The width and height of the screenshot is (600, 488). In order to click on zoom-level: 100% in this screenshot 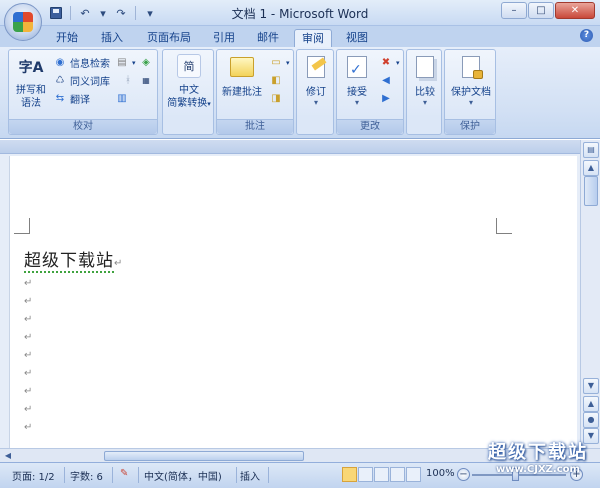, I will do `click(440, 473)`.